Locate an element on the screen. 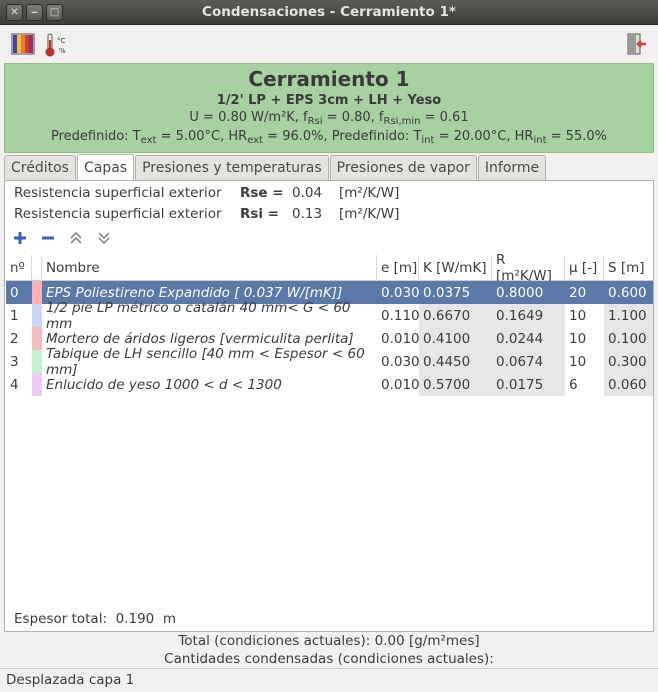 This screenshot has width=658, height=692. row-number: 1 is located at coordinates (14, 315).